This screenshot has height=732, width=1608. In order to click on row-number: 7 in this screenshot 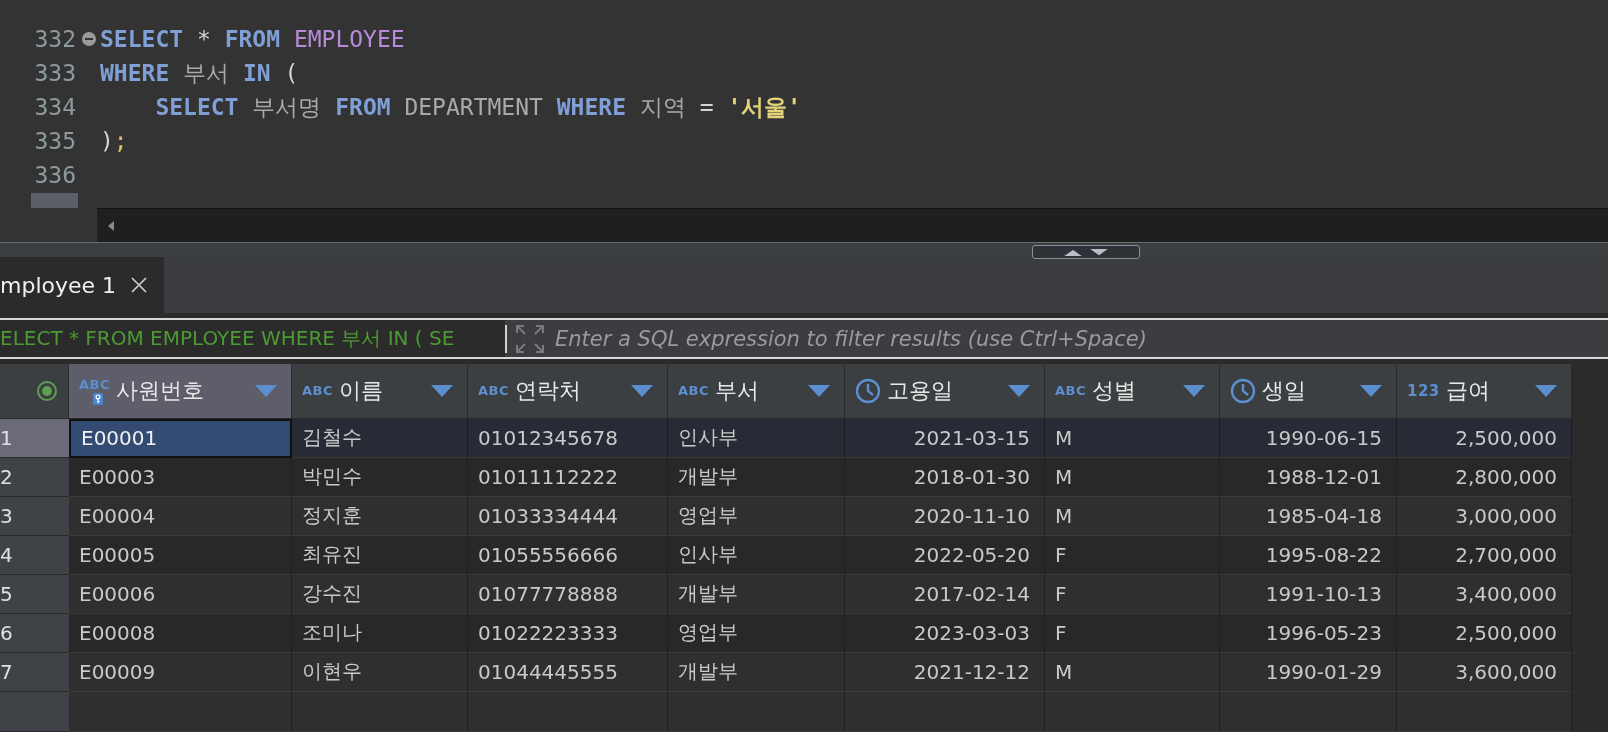, I will do `click(34, 672)`.